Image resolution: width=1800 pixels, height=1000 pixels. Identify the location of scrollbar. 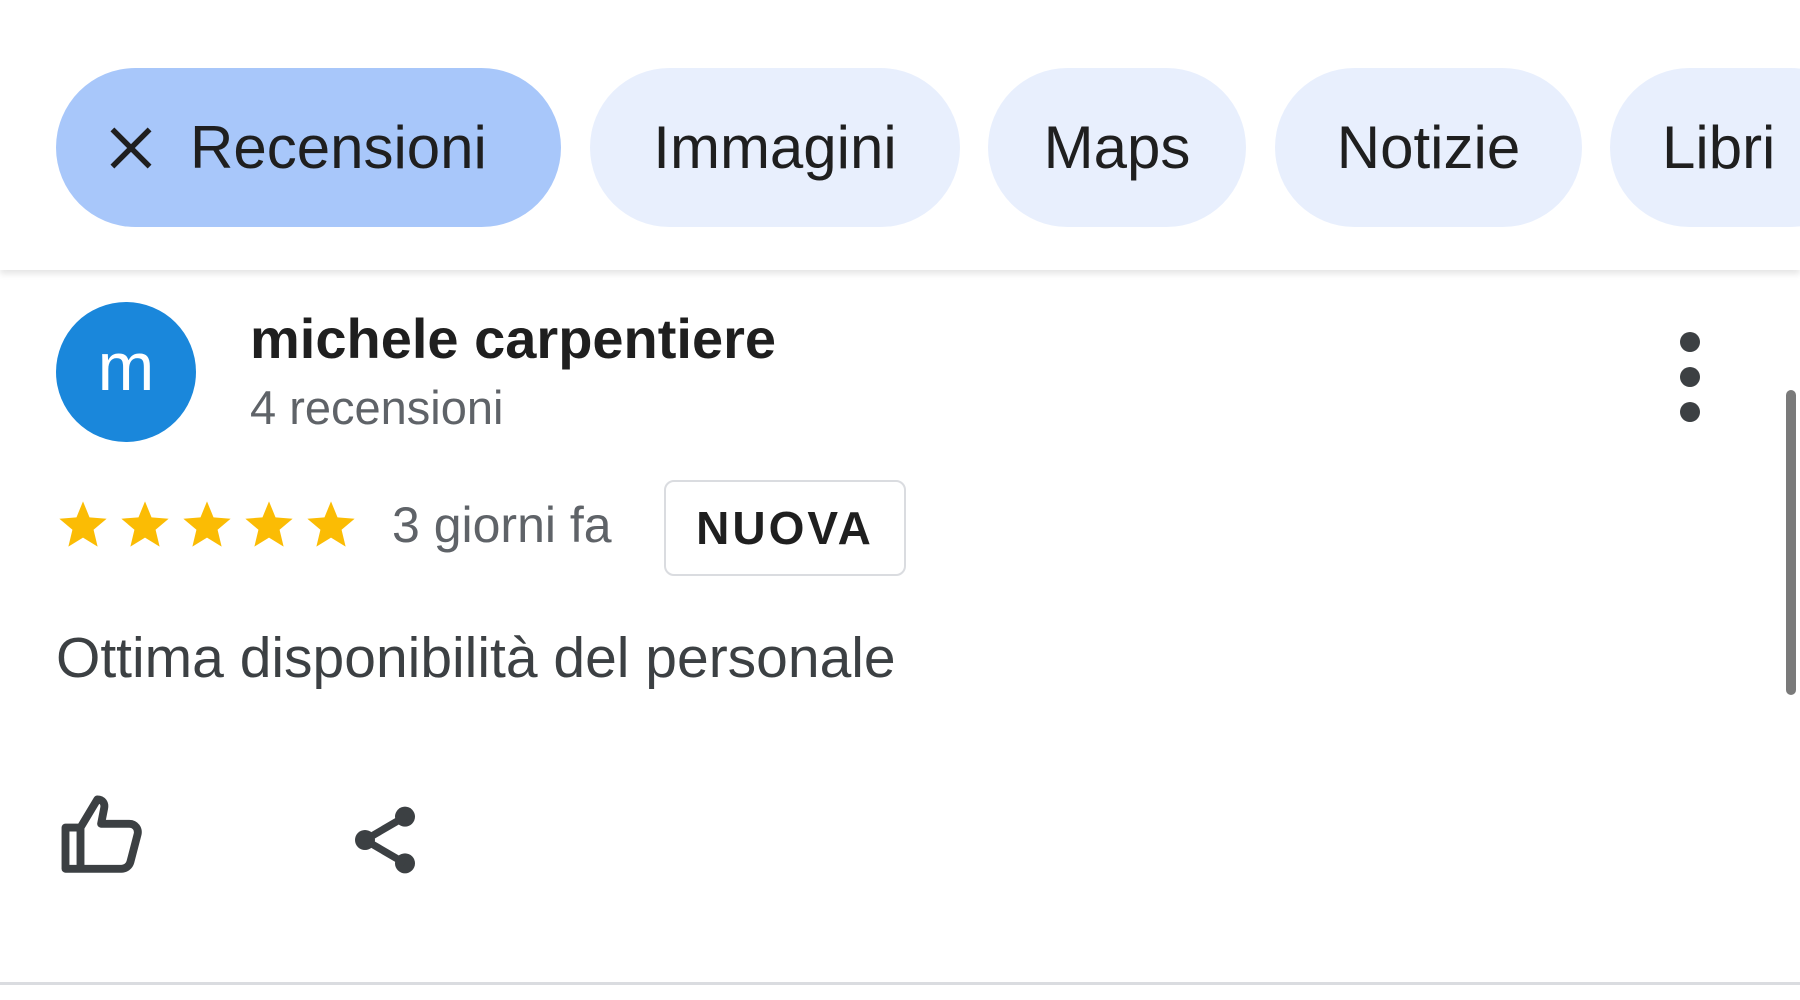
(1791, 542).